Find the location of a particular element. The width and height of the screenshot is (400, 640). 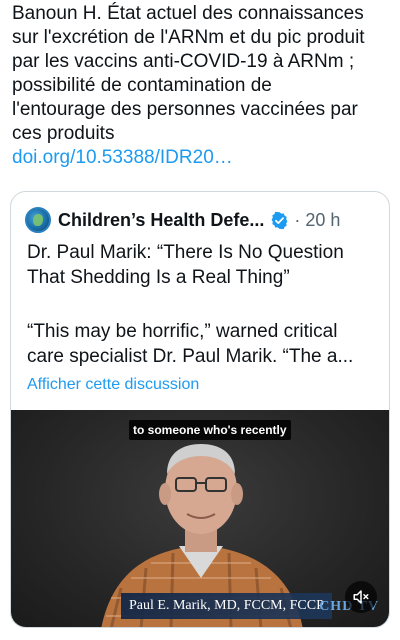

tweet-line: Banoun H. État actuel des connaissances is located at coordinates (188, 13).